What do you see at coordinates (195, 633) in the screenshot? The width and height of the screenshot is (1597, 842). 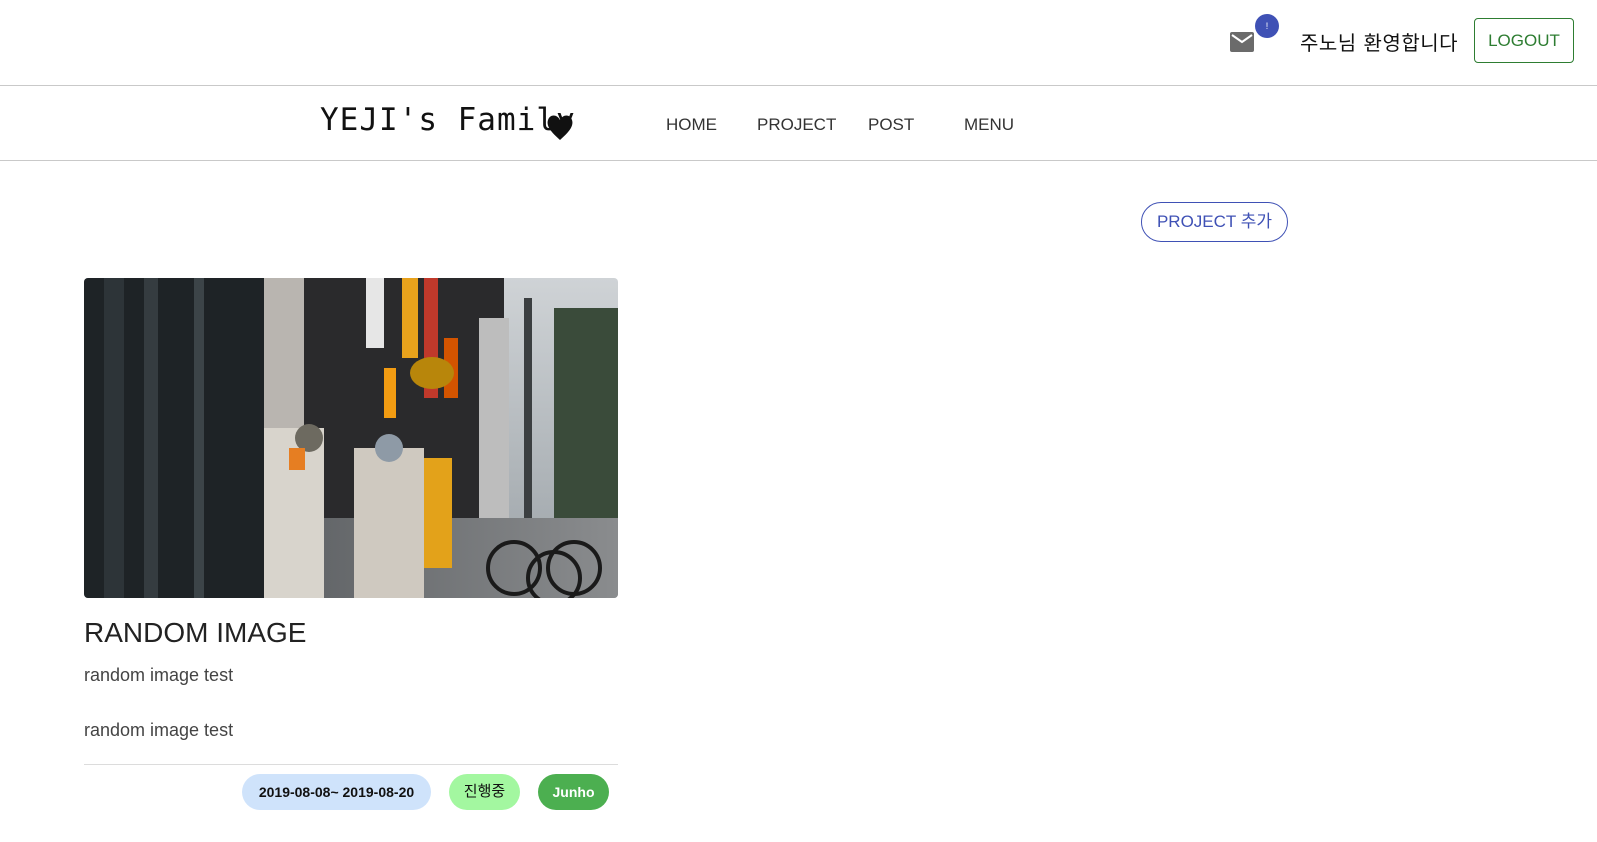 I see `project-title: RANDOM IMAGE` at bounding box center [195, 633].